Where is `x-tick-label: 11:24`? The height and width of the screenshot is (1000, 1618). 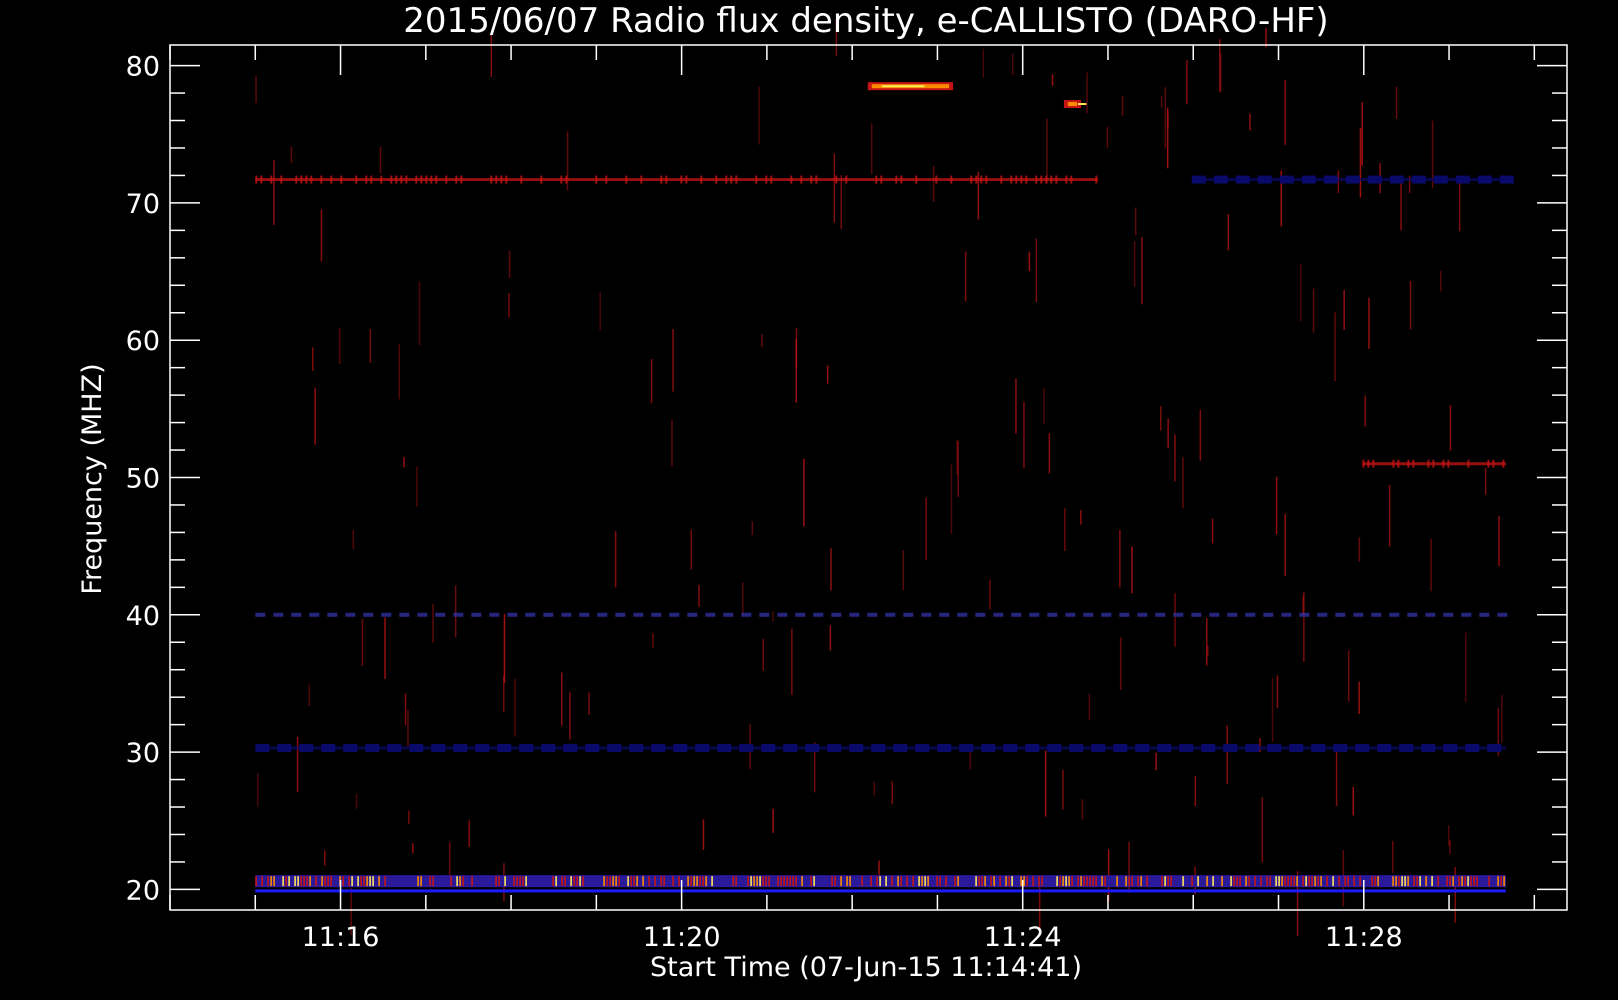 x-tick-label: 11:24 is located at coordinates (1023, 937).